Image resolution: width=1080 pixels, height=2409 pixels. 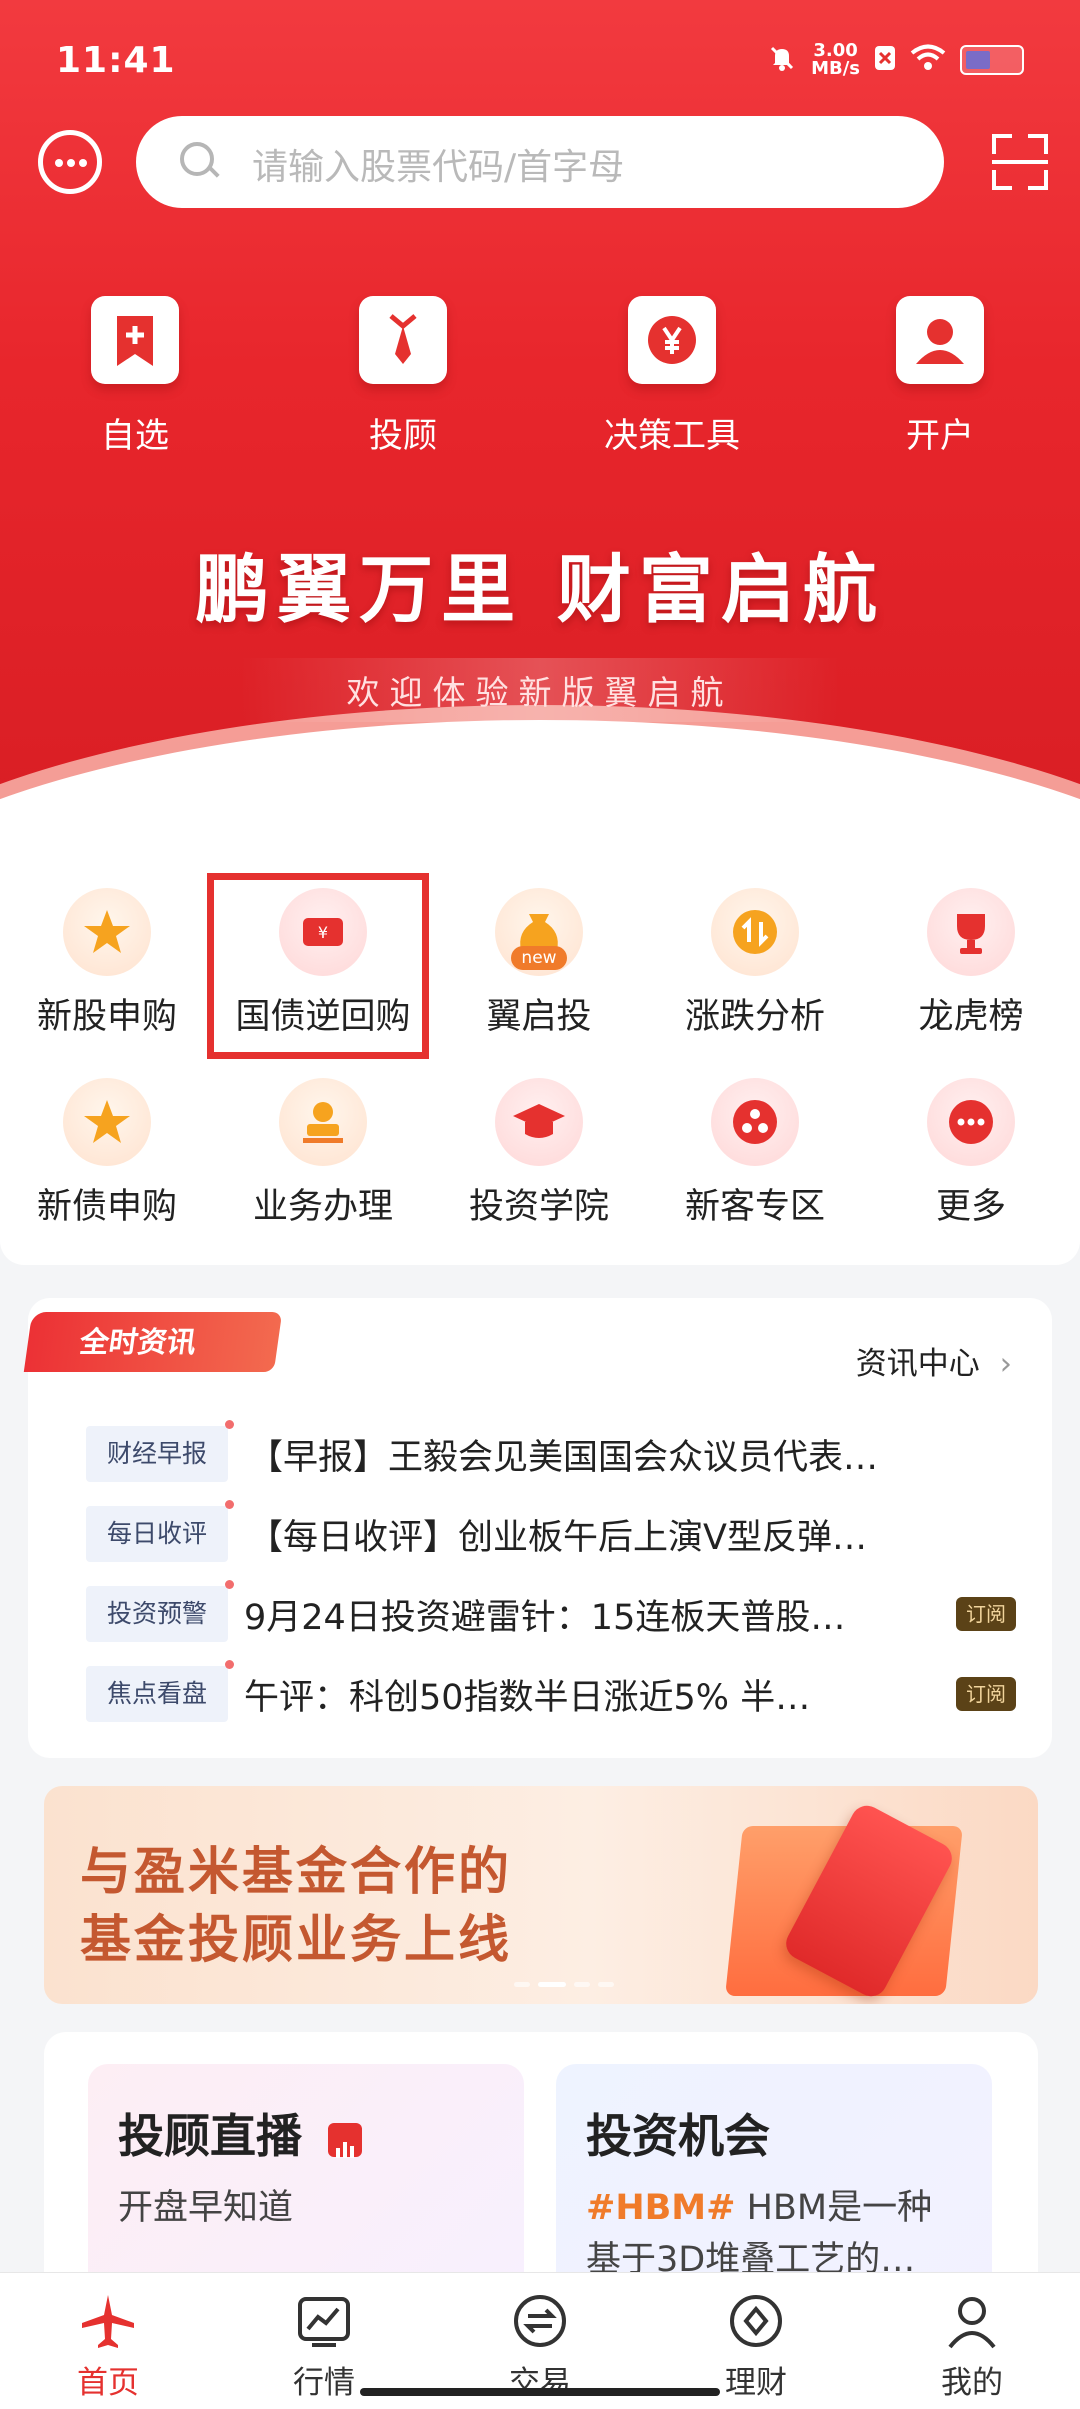 What do you see at coordinates (324, 2321) in the screenshot?
I see `chart-icon` at bounding box center [324, 2321].